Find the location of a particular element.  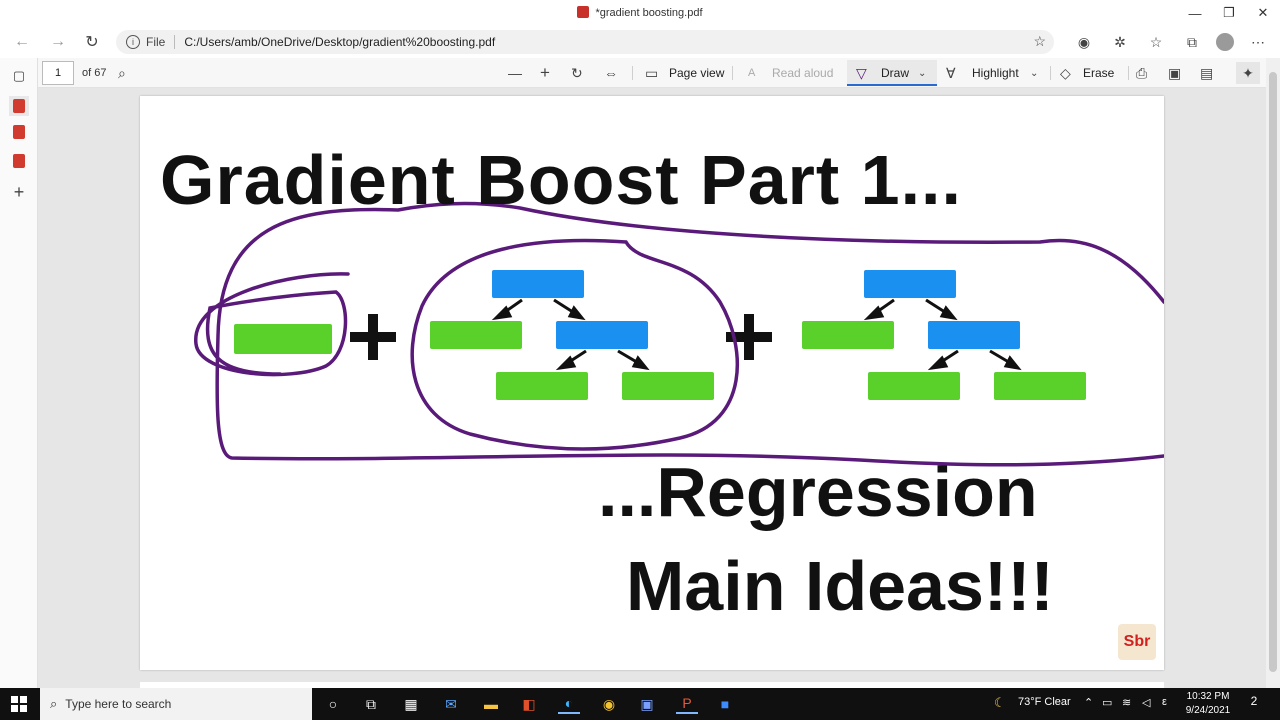

info-icon: i is located at coordinates (133, 42).